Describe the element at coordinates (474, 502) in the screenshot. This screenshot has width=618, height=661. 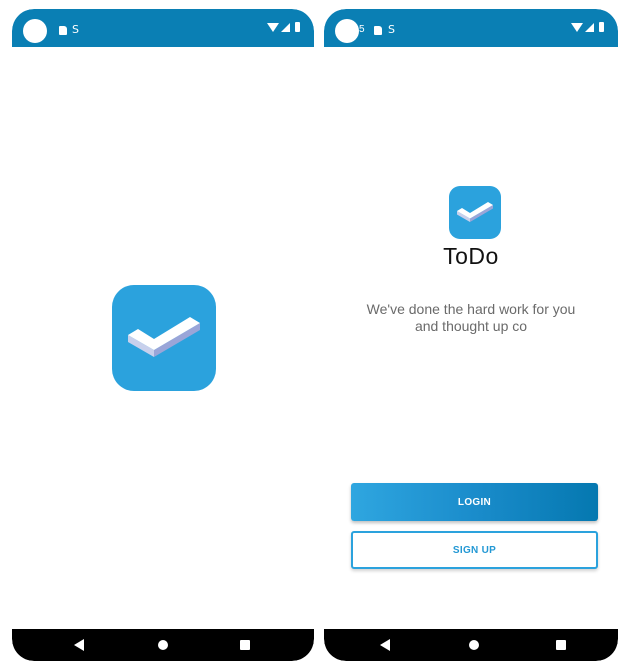
I see `login-button: LOGIN` at that location.